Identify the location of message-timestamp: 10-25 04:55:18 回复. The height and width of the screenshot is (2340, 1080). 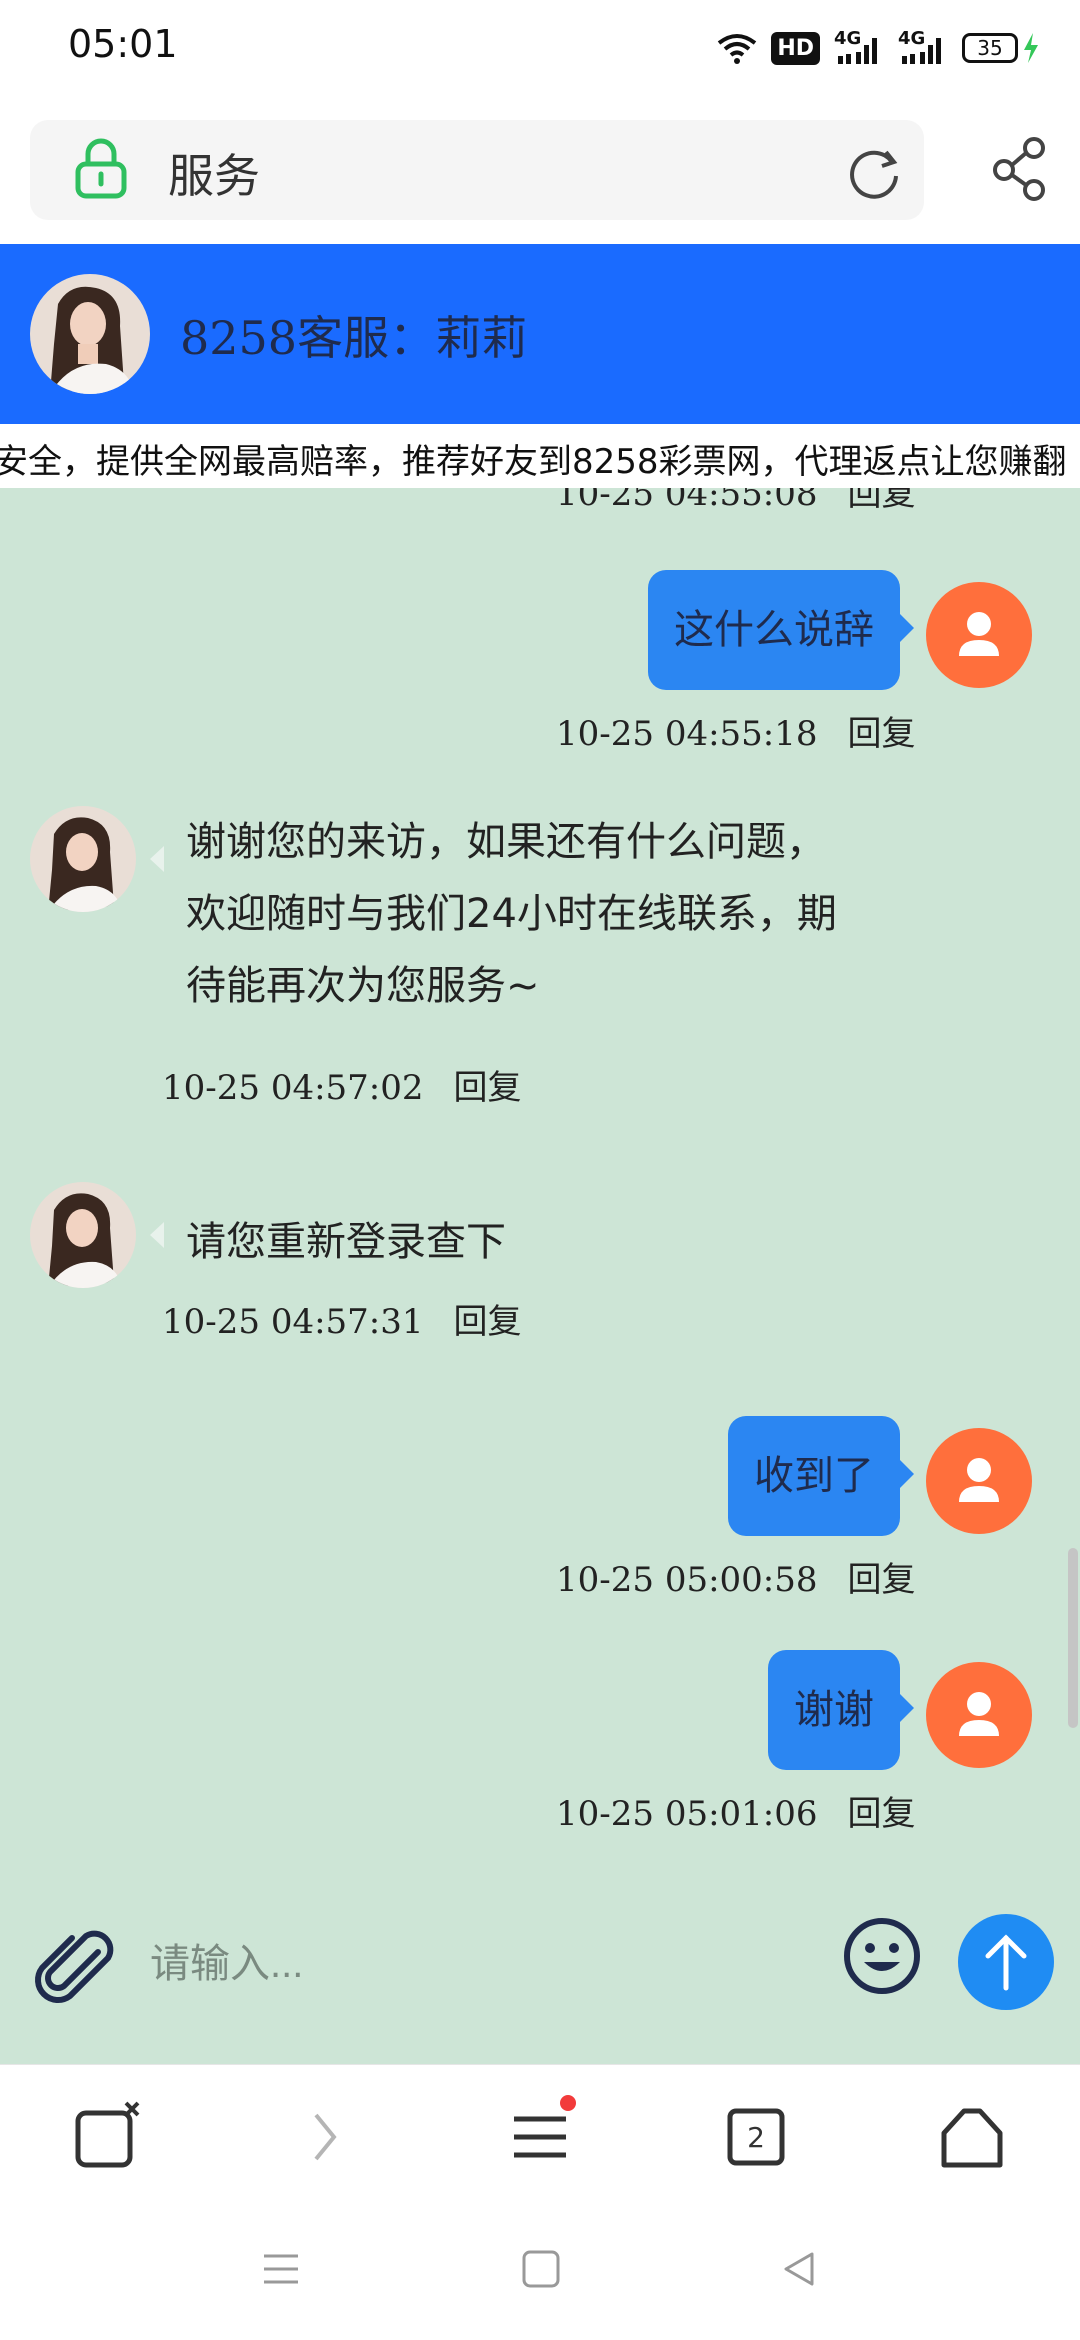
(736, 734).